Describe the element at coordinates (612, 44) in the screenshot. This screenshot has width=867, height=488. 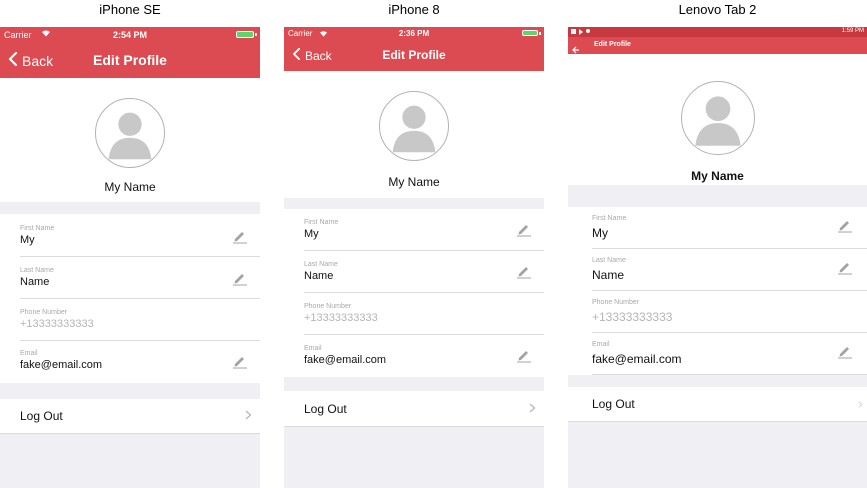
I see `page-title: Edit Profile` at that location.